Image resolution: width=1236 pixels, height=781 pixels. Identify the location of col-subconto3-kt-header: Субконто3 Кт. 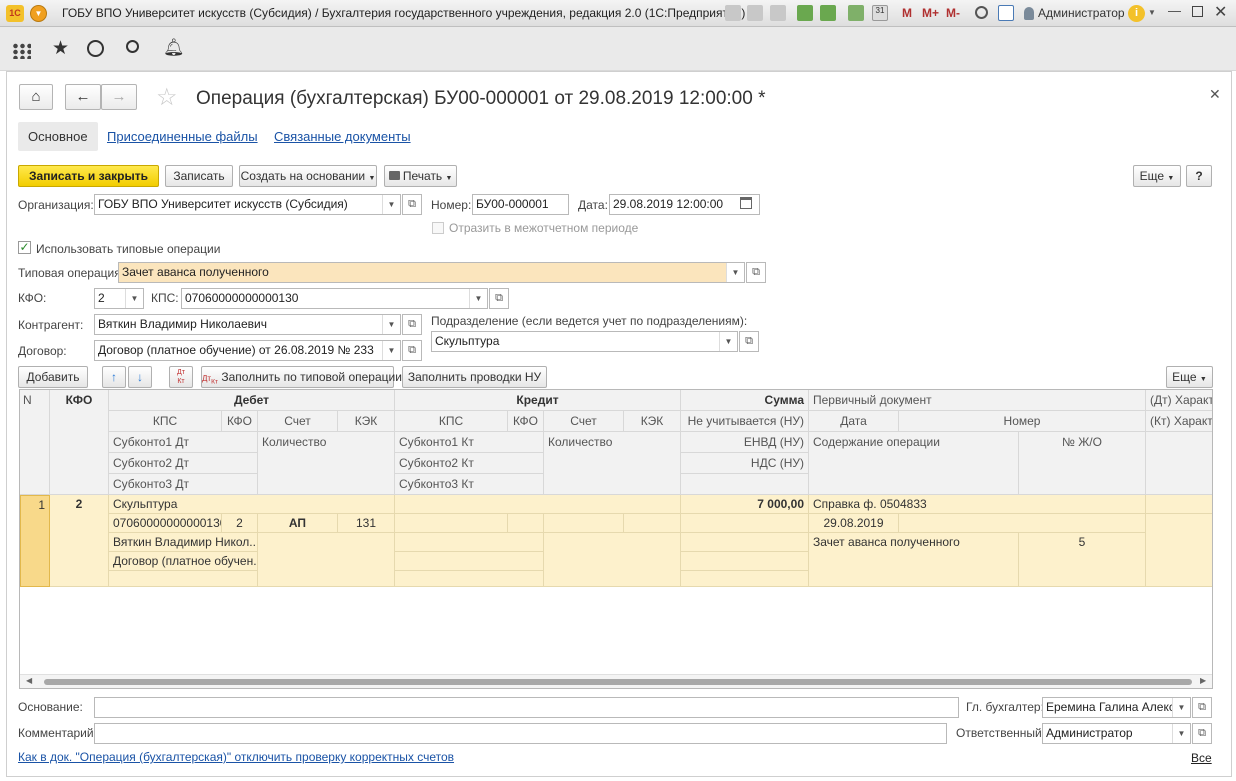
(469, 484).